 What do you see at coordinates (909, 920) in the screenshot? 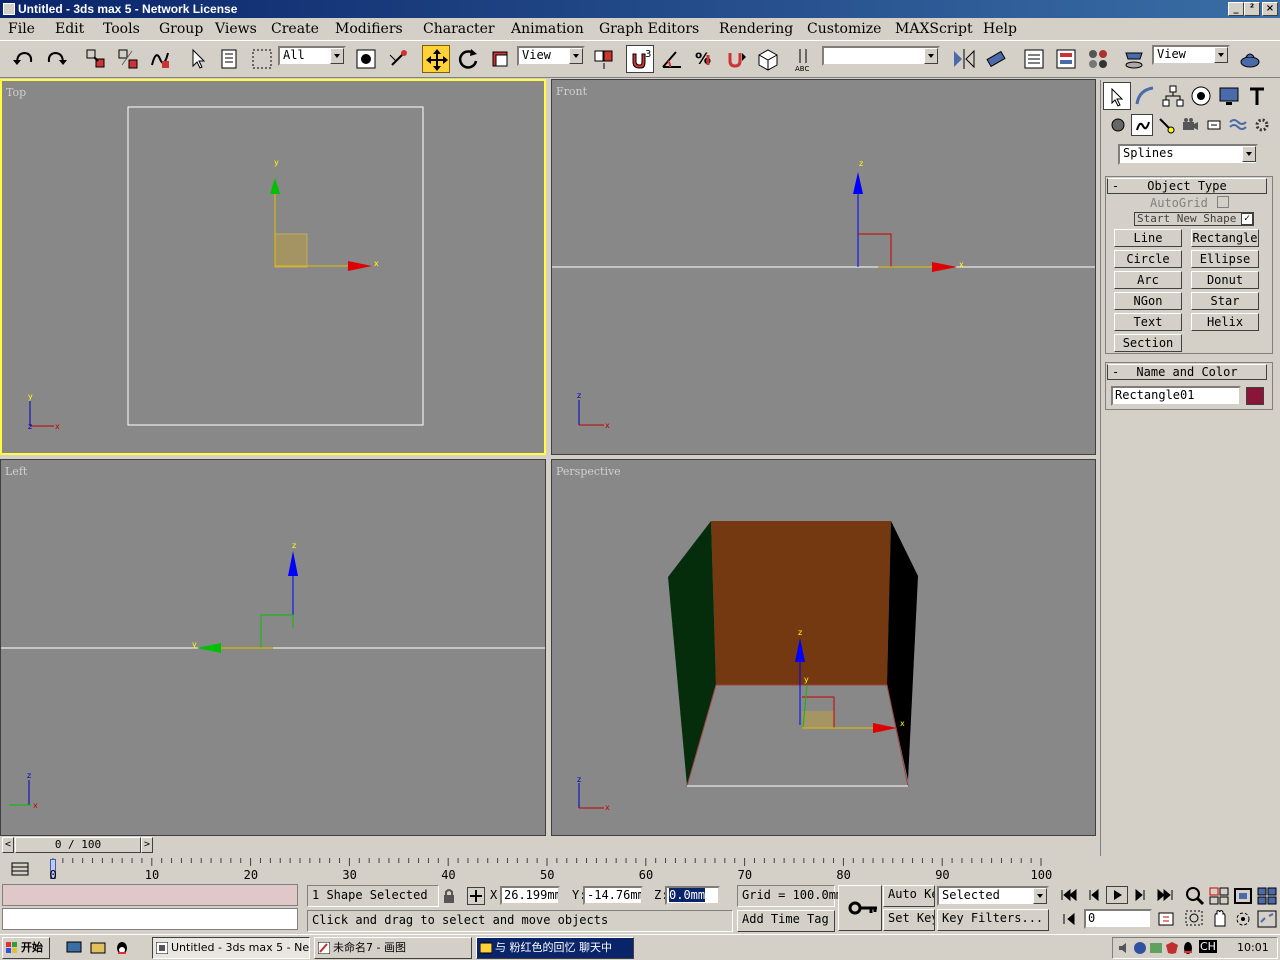
I see `set-key-button: Set Key` at bounding box center [909, 920].